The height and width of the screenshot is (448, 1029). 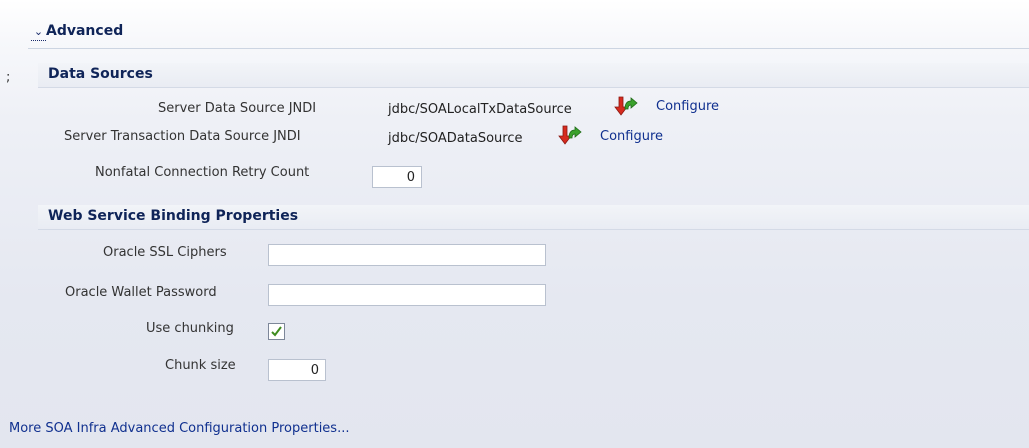 I want to click on ssl-ciphers-input, so click(x=407, y=255).